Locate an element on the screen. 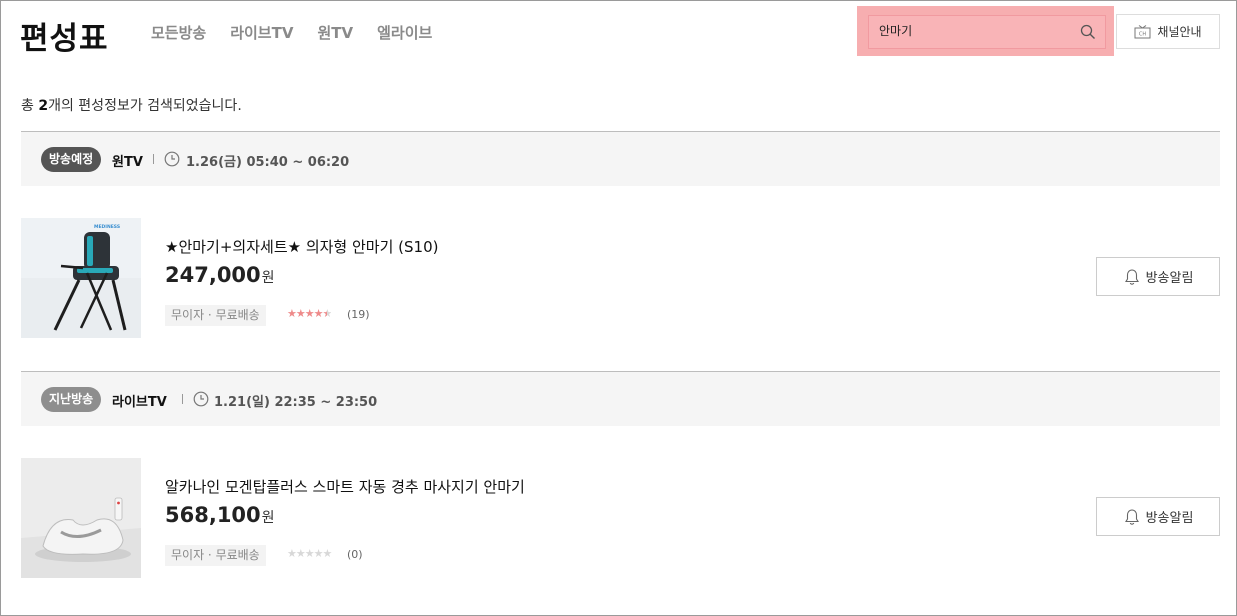 Image resolution: width=1237 pixels, height=616 pixels. summary-suffix: 개의 편성정보가 검색되었습니다. is located at coordinates (145, 106).